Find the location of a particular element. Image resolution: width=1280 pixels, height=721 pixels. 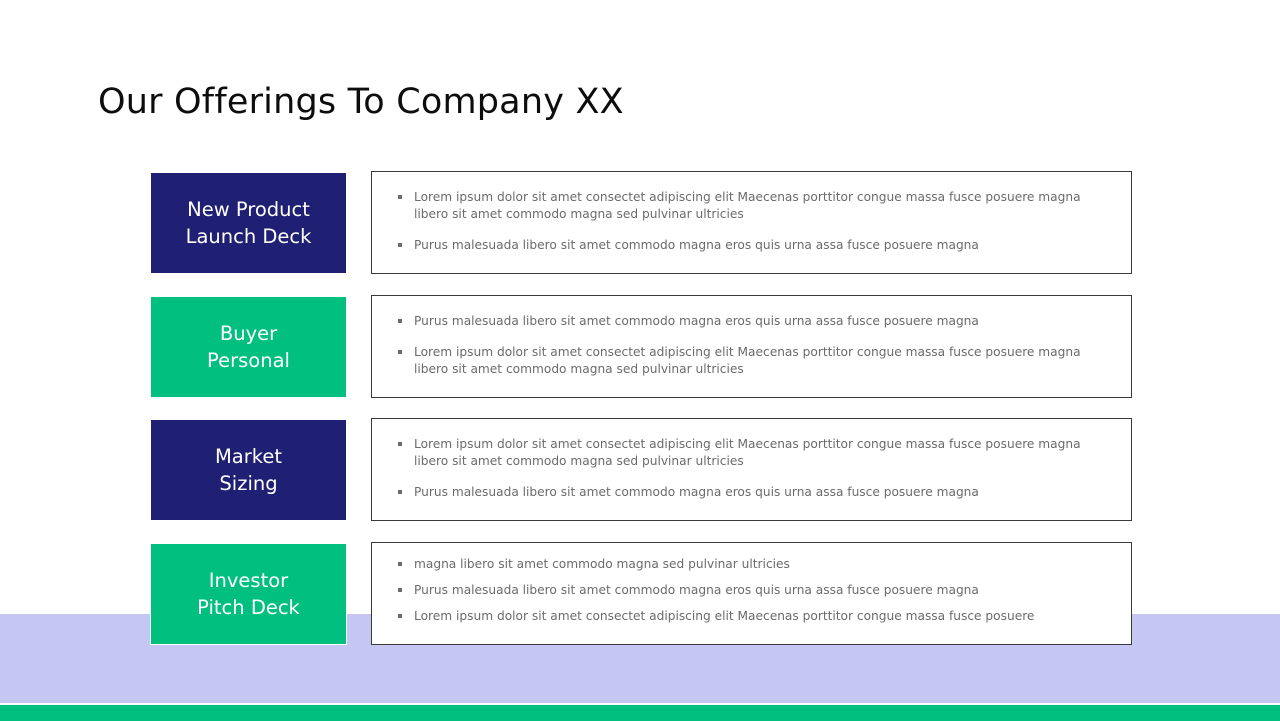

offering-label-box: Market Sizing is located at coordinates (248, 470).